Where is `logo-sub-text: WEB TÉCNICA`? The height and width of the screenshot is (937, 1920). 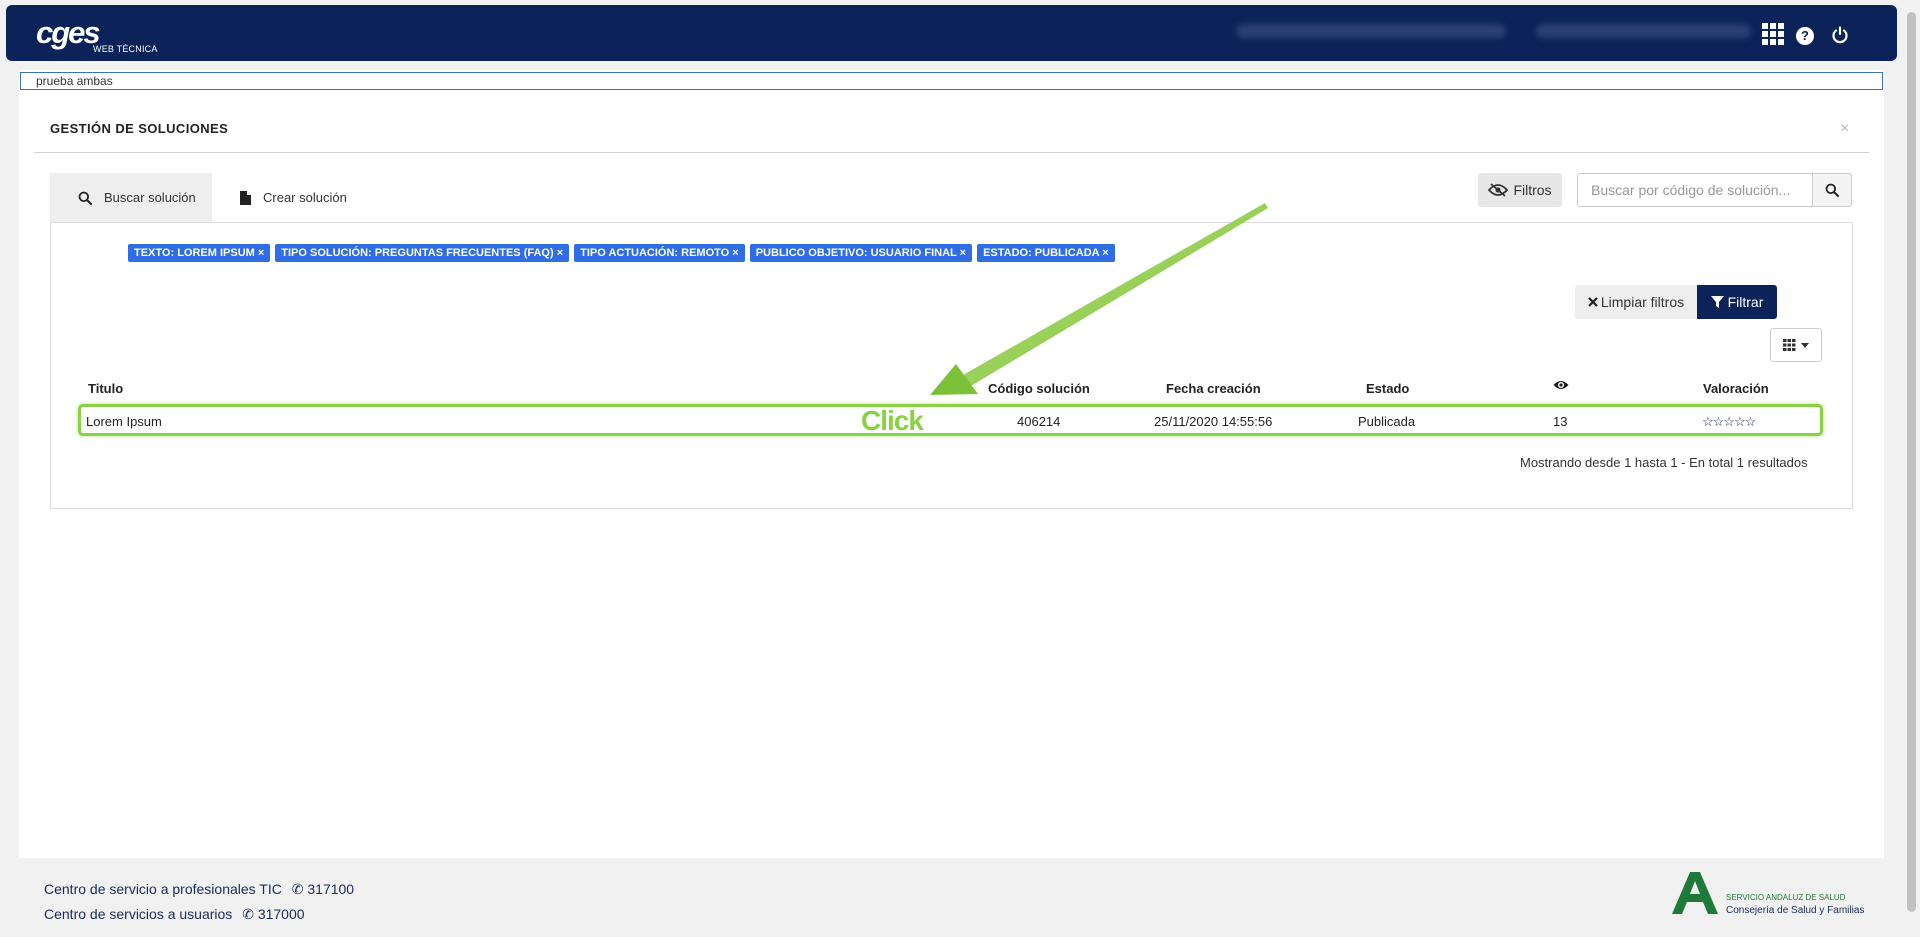 logo-sub-text: WEB TÉCNICA is located at coordinates (125, 49).